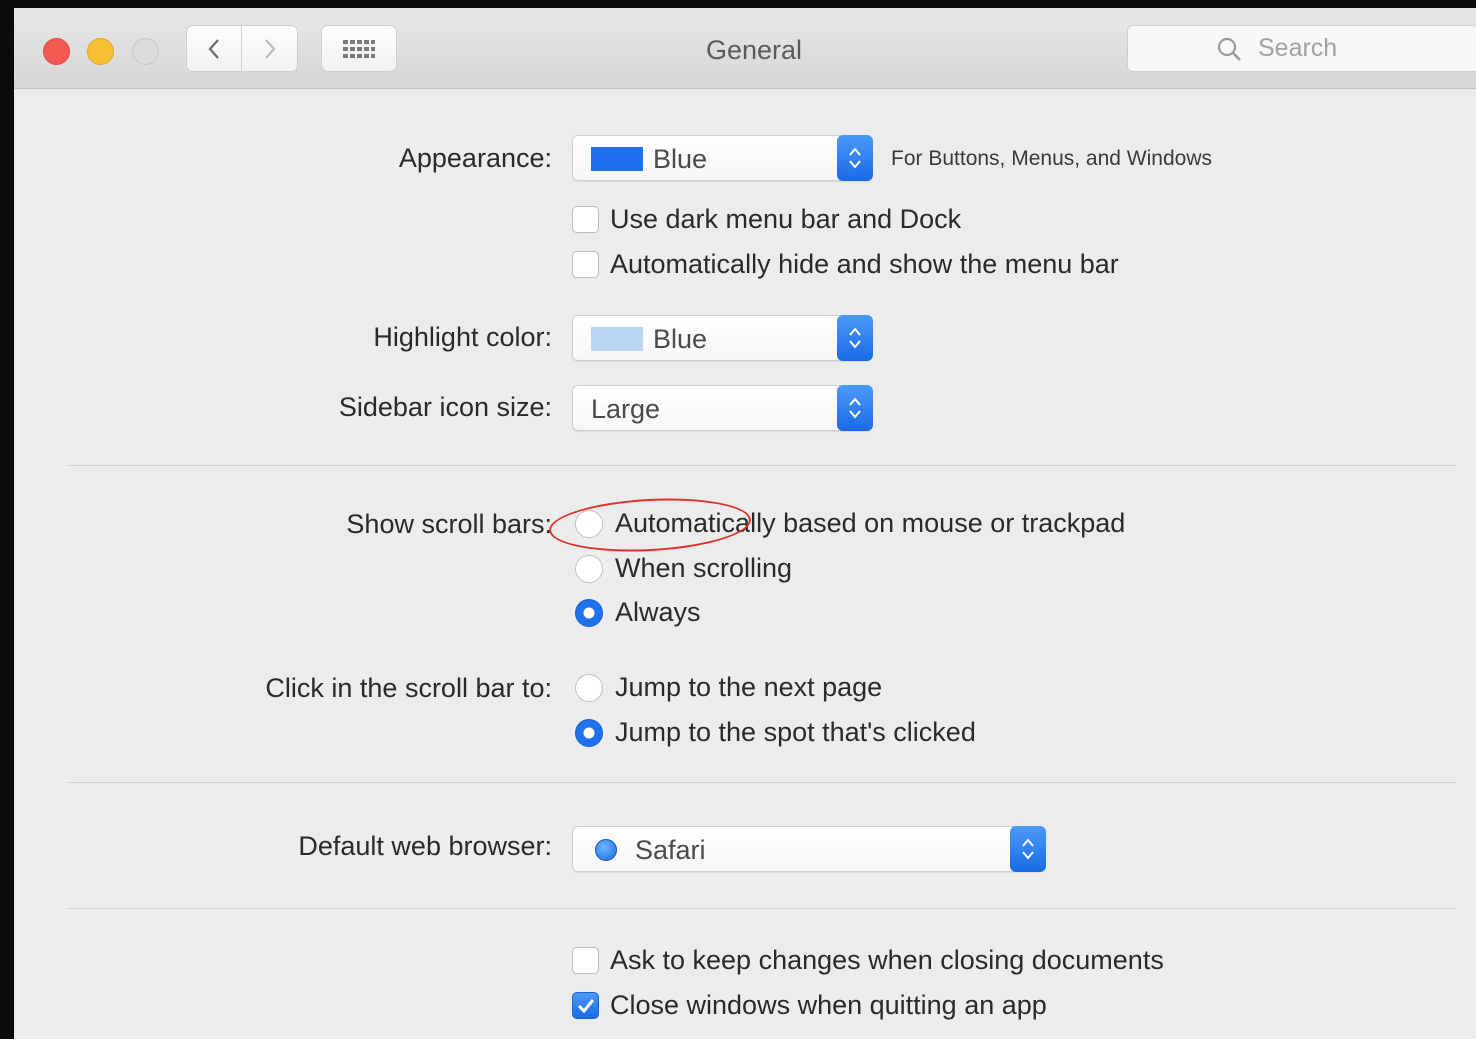  What do you see at coordinates (749, 687) in the screenshot?
I see `jump-next-page-label: Jump to the next page` at bounding box center [749, 687].